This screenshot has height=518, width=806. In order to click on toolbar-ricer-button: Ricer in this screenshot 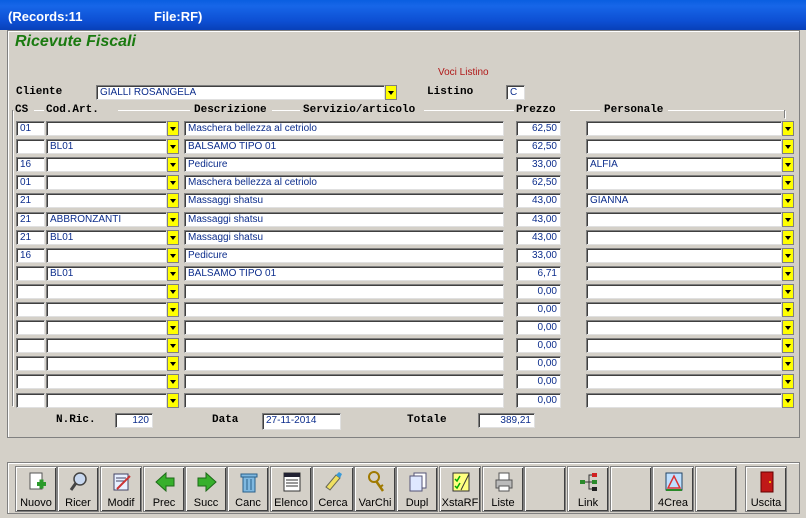, I will do `click(78, 489)`.